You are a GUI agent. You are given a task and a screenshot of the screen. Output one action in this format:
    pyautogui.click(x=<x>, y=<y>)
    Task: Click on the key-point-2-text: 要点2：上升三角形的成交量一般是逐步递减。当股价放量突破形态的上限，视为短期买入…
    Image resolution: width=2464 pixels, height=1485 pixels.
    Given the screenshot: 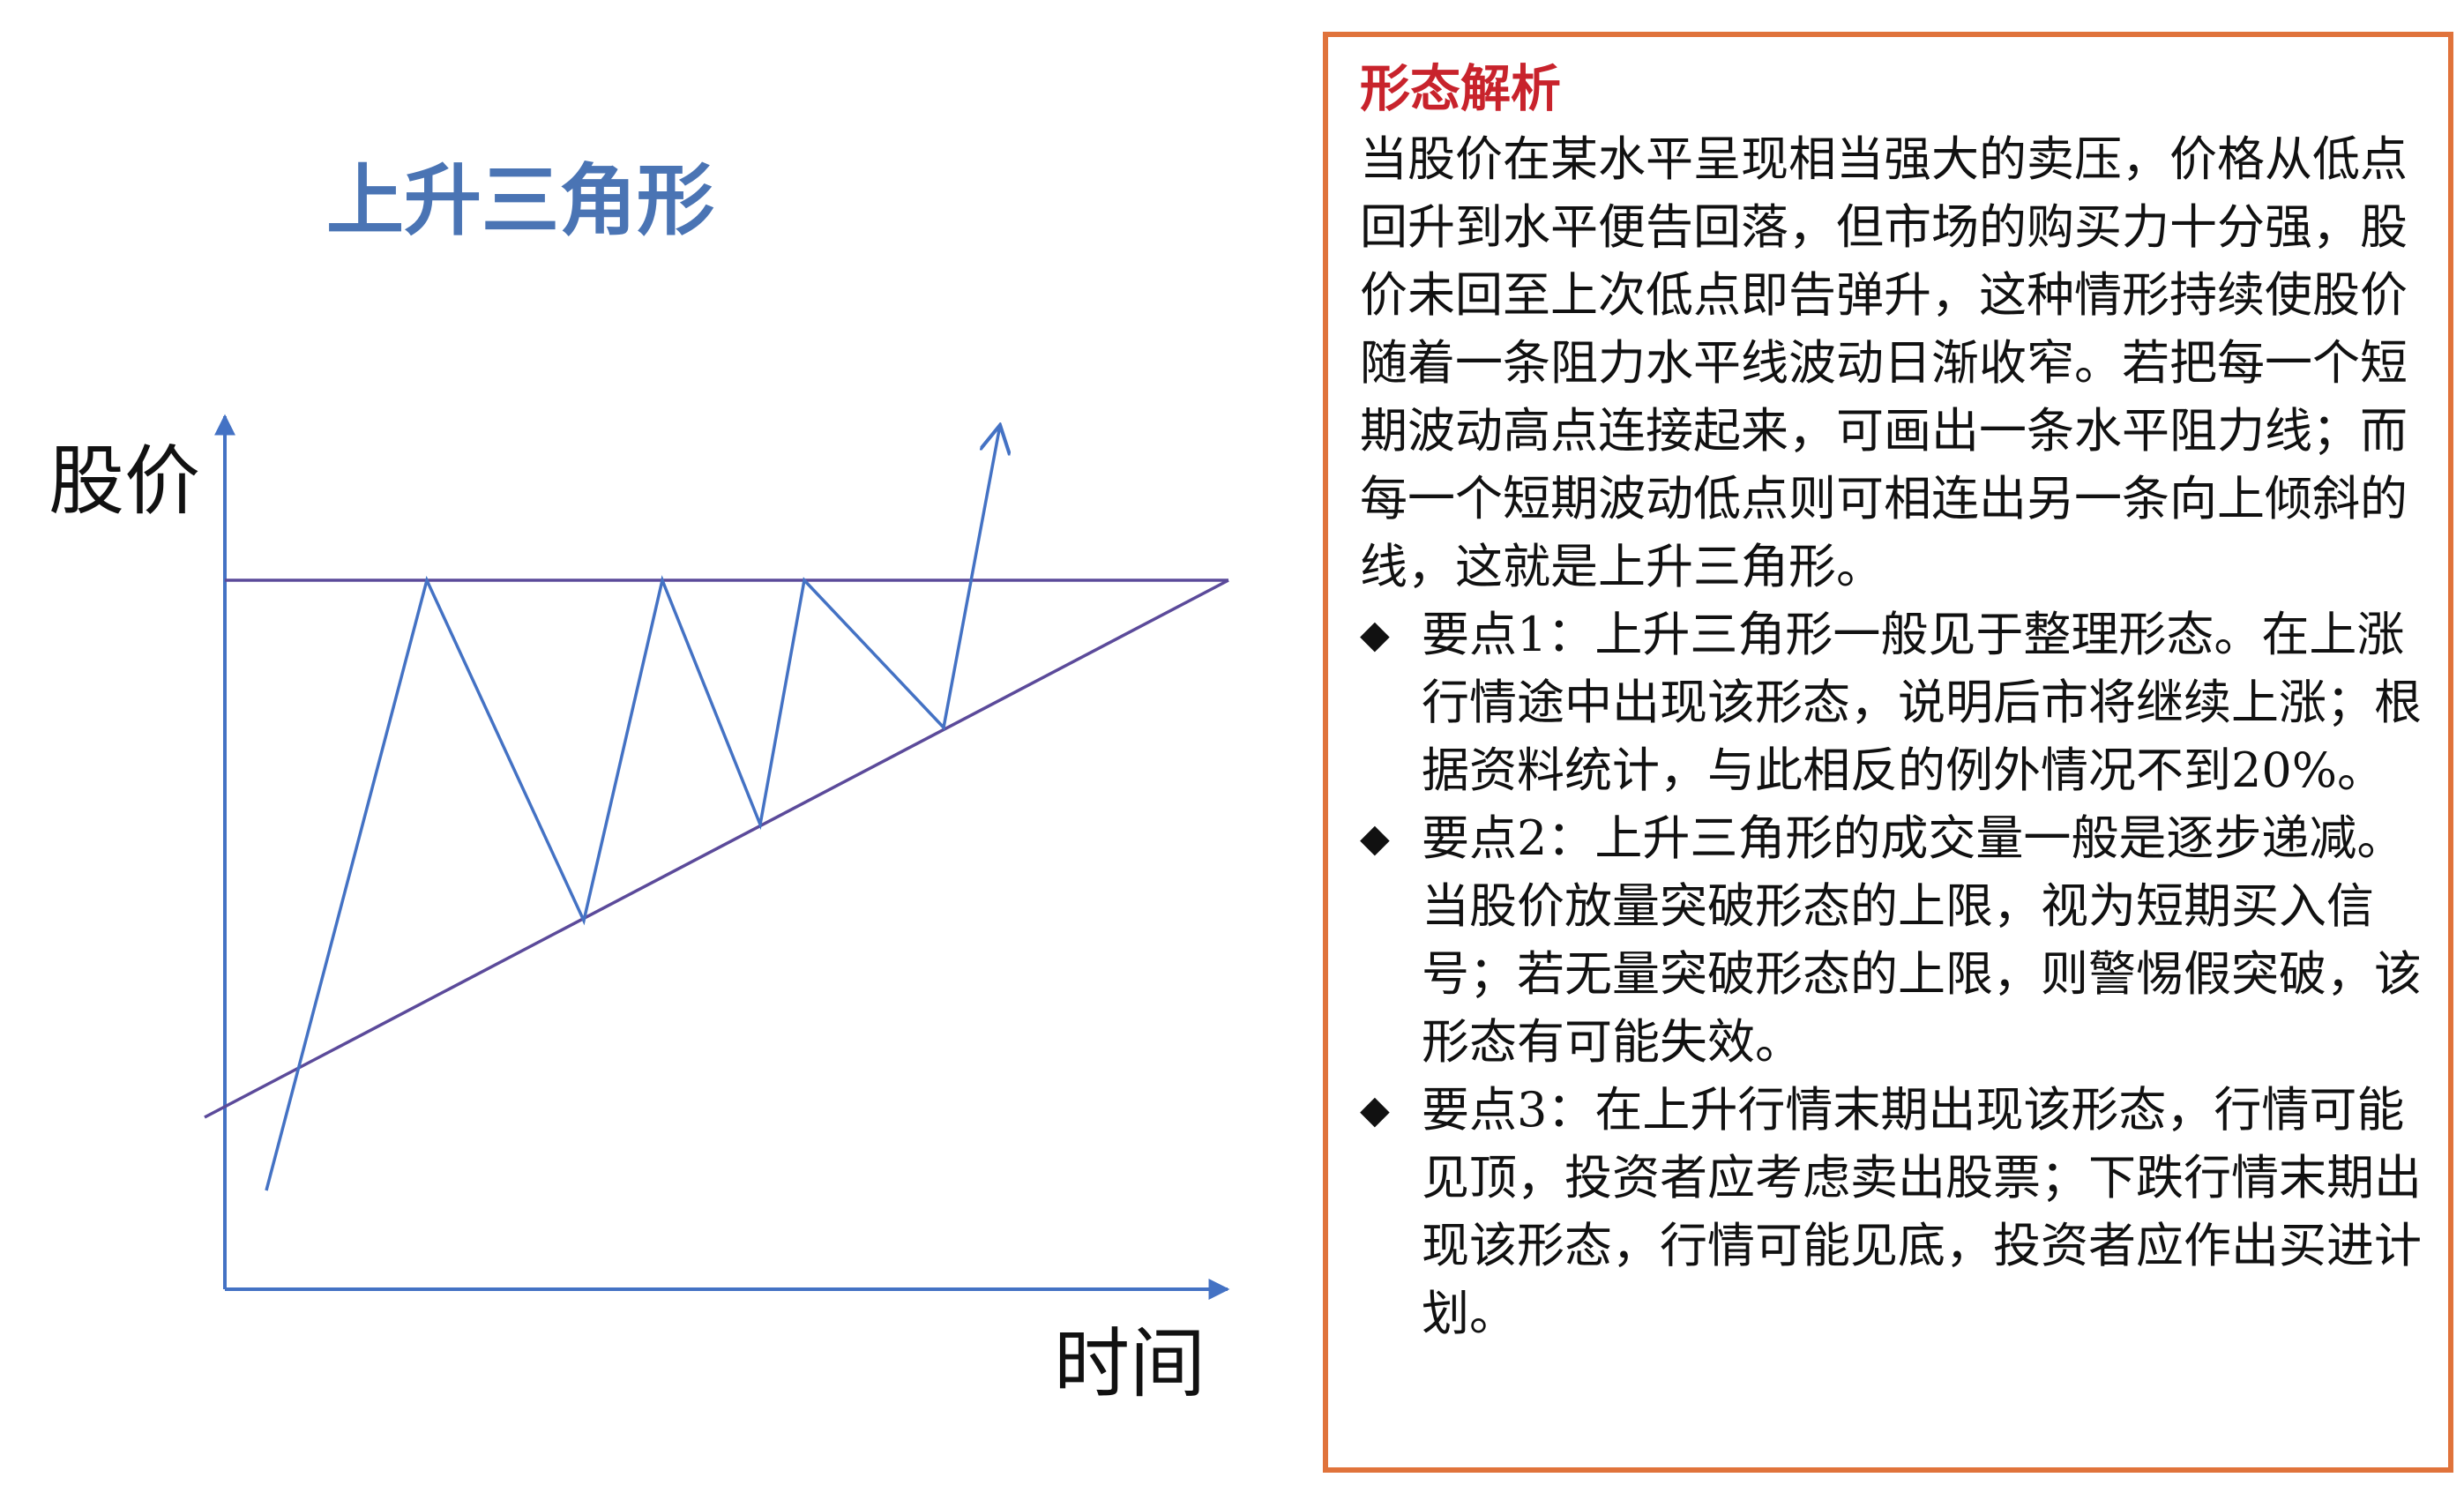 What is the action you would take?
    pyautogui.click(x=1922, y=940)
    